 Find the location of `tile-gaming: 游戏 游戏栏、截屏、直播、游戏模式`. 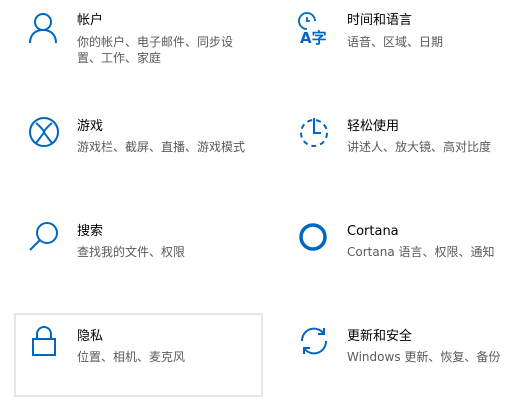

tile-gaming: 游戏 游戏栏、截屏、直播、游戏模式 is located at coordinates (138, 145).